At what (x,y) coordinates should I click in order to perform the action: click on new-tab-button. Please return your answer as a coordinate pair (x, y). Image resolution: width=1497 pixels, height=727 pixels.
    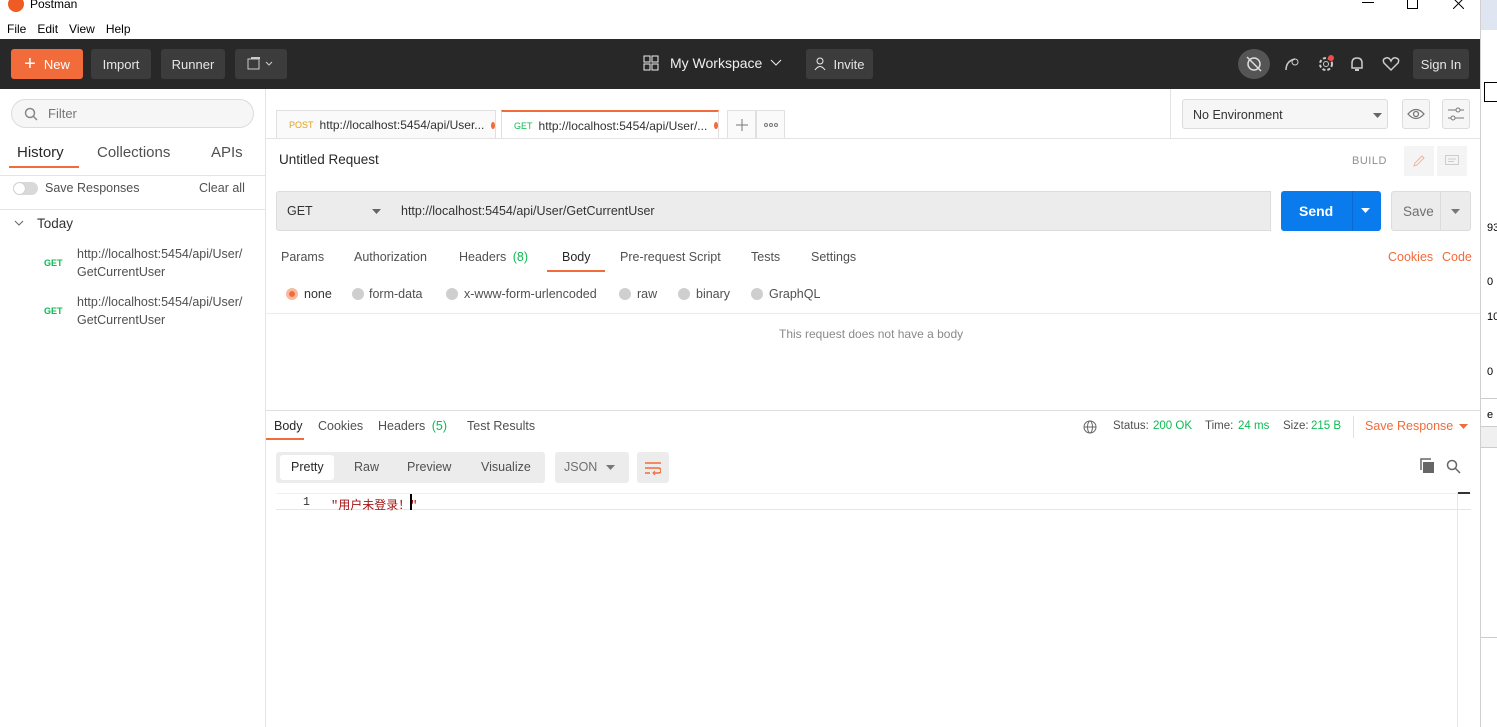
    Looking at the image, I should click on (741, 124).